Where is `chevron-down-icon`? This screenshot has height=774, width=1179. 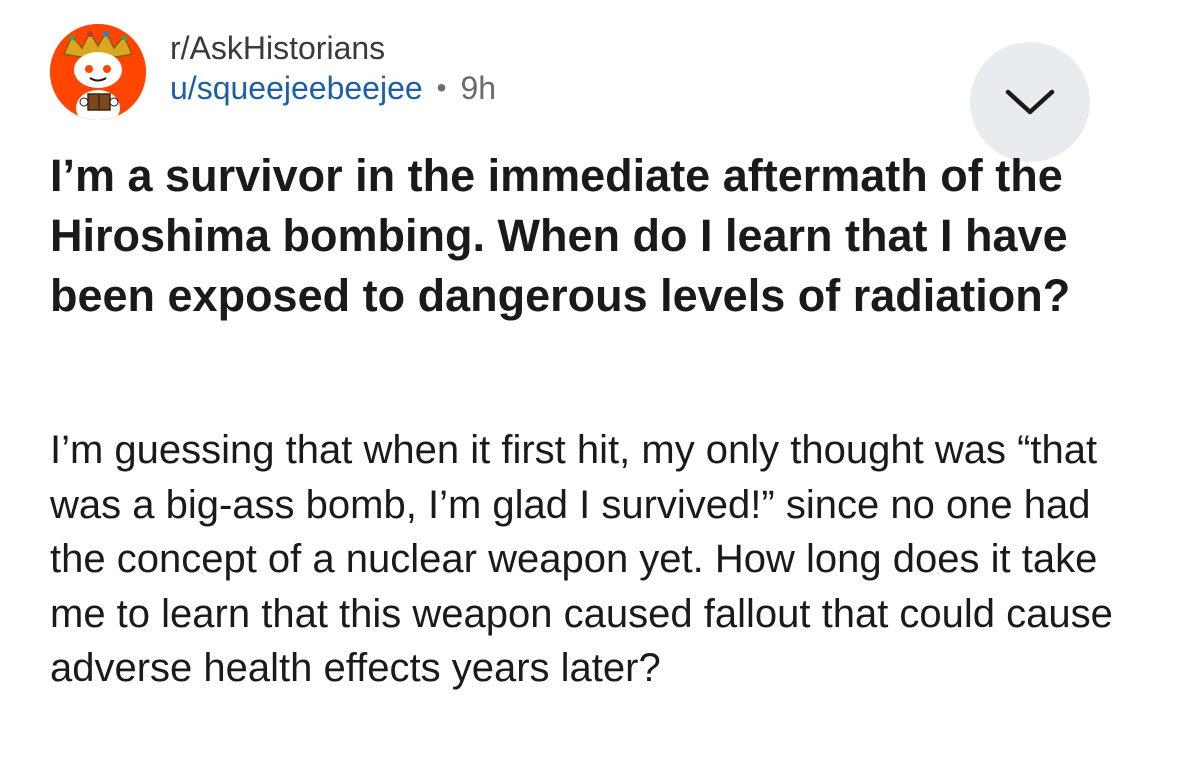 chevron-down-icon is located at coordinates (1030, 102).